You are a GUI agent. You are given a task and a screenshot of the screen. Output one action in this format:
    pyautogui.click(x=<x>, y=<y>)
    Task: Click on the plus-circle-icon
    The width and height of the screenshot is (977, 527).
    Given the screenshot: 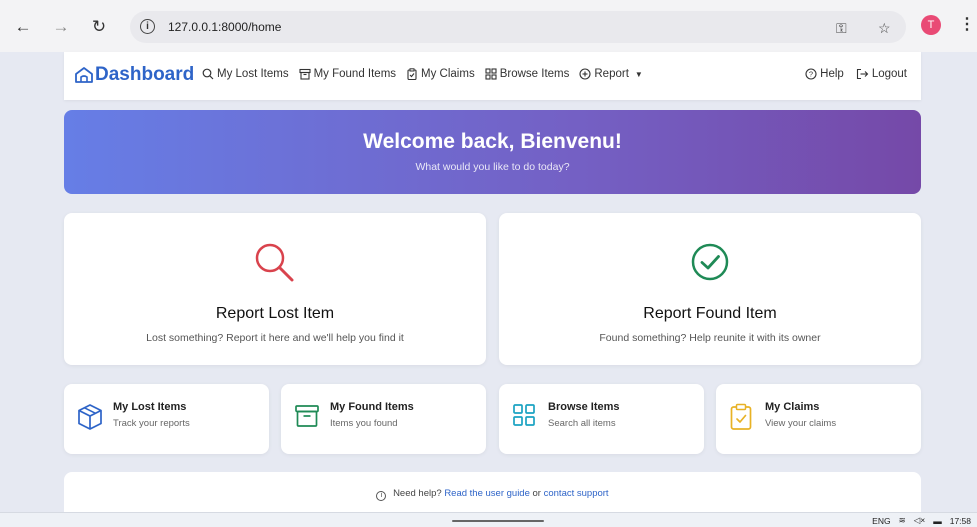 What is the action you would take?
    pyautogui.click(x=585, y=74)
    